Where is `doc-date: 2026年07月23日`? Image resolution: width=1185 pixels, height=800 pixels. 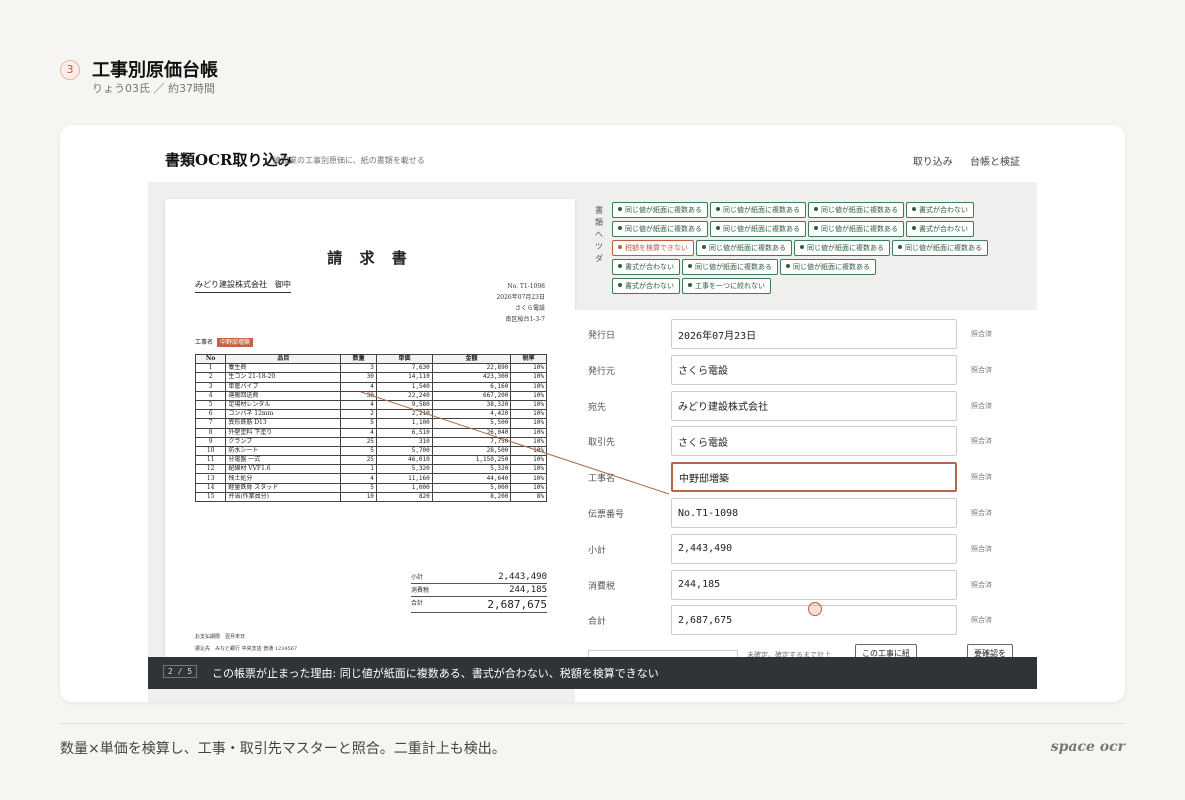
doc-date: 2026年07月23日 is located at coordinates (520, 297).